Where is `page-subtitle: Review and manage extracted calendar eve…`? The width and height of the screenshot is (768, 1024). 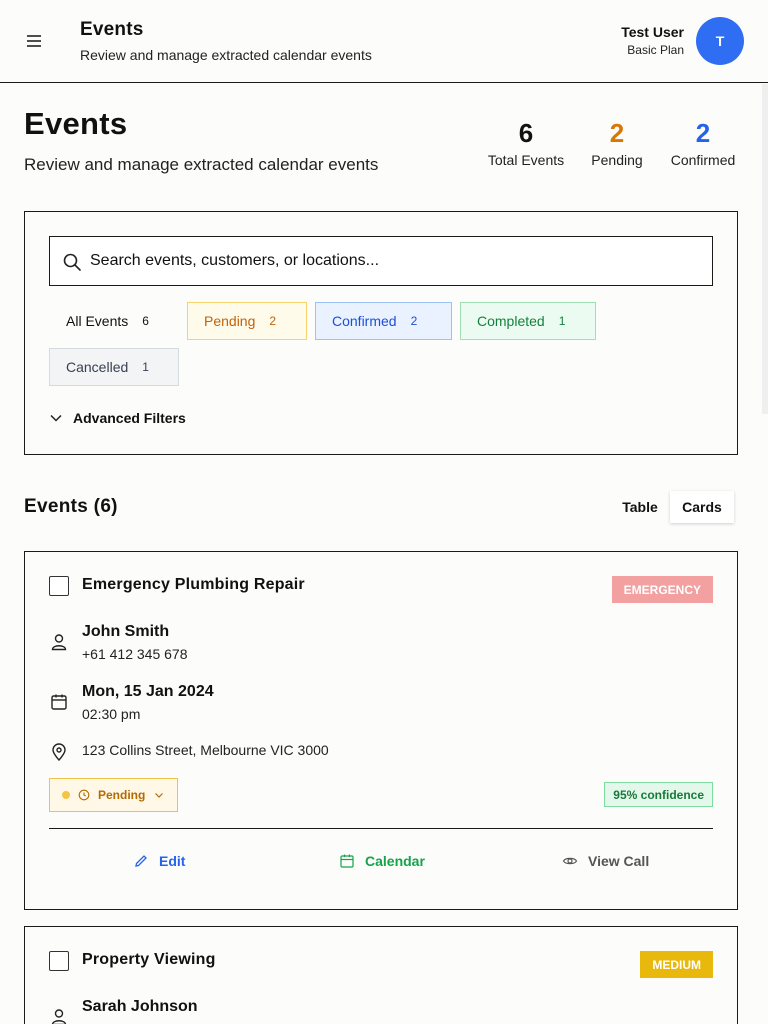
page-subtitle: Review and manage extracted calendar eve… is located at coordinates (201, 164).